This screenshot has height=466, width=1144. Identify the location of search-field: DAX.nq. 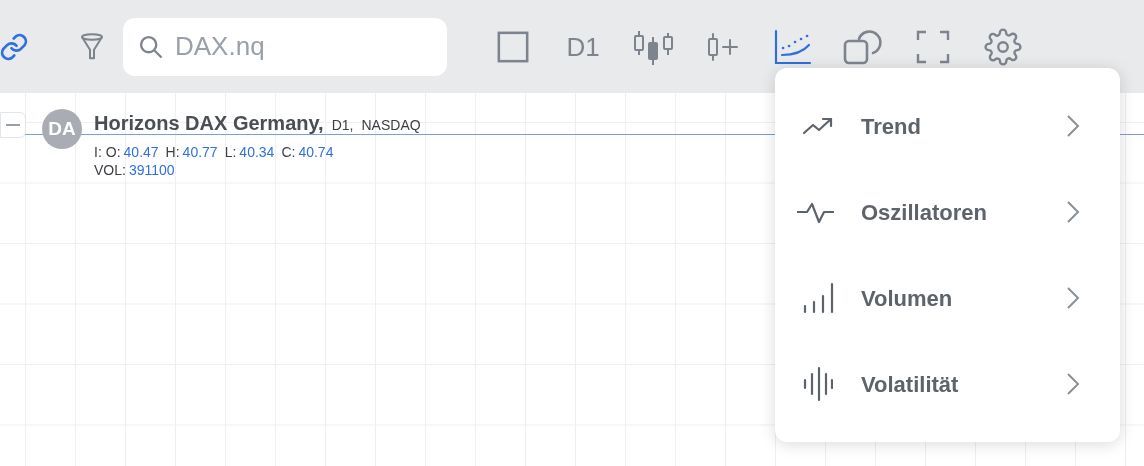
(285, 46).